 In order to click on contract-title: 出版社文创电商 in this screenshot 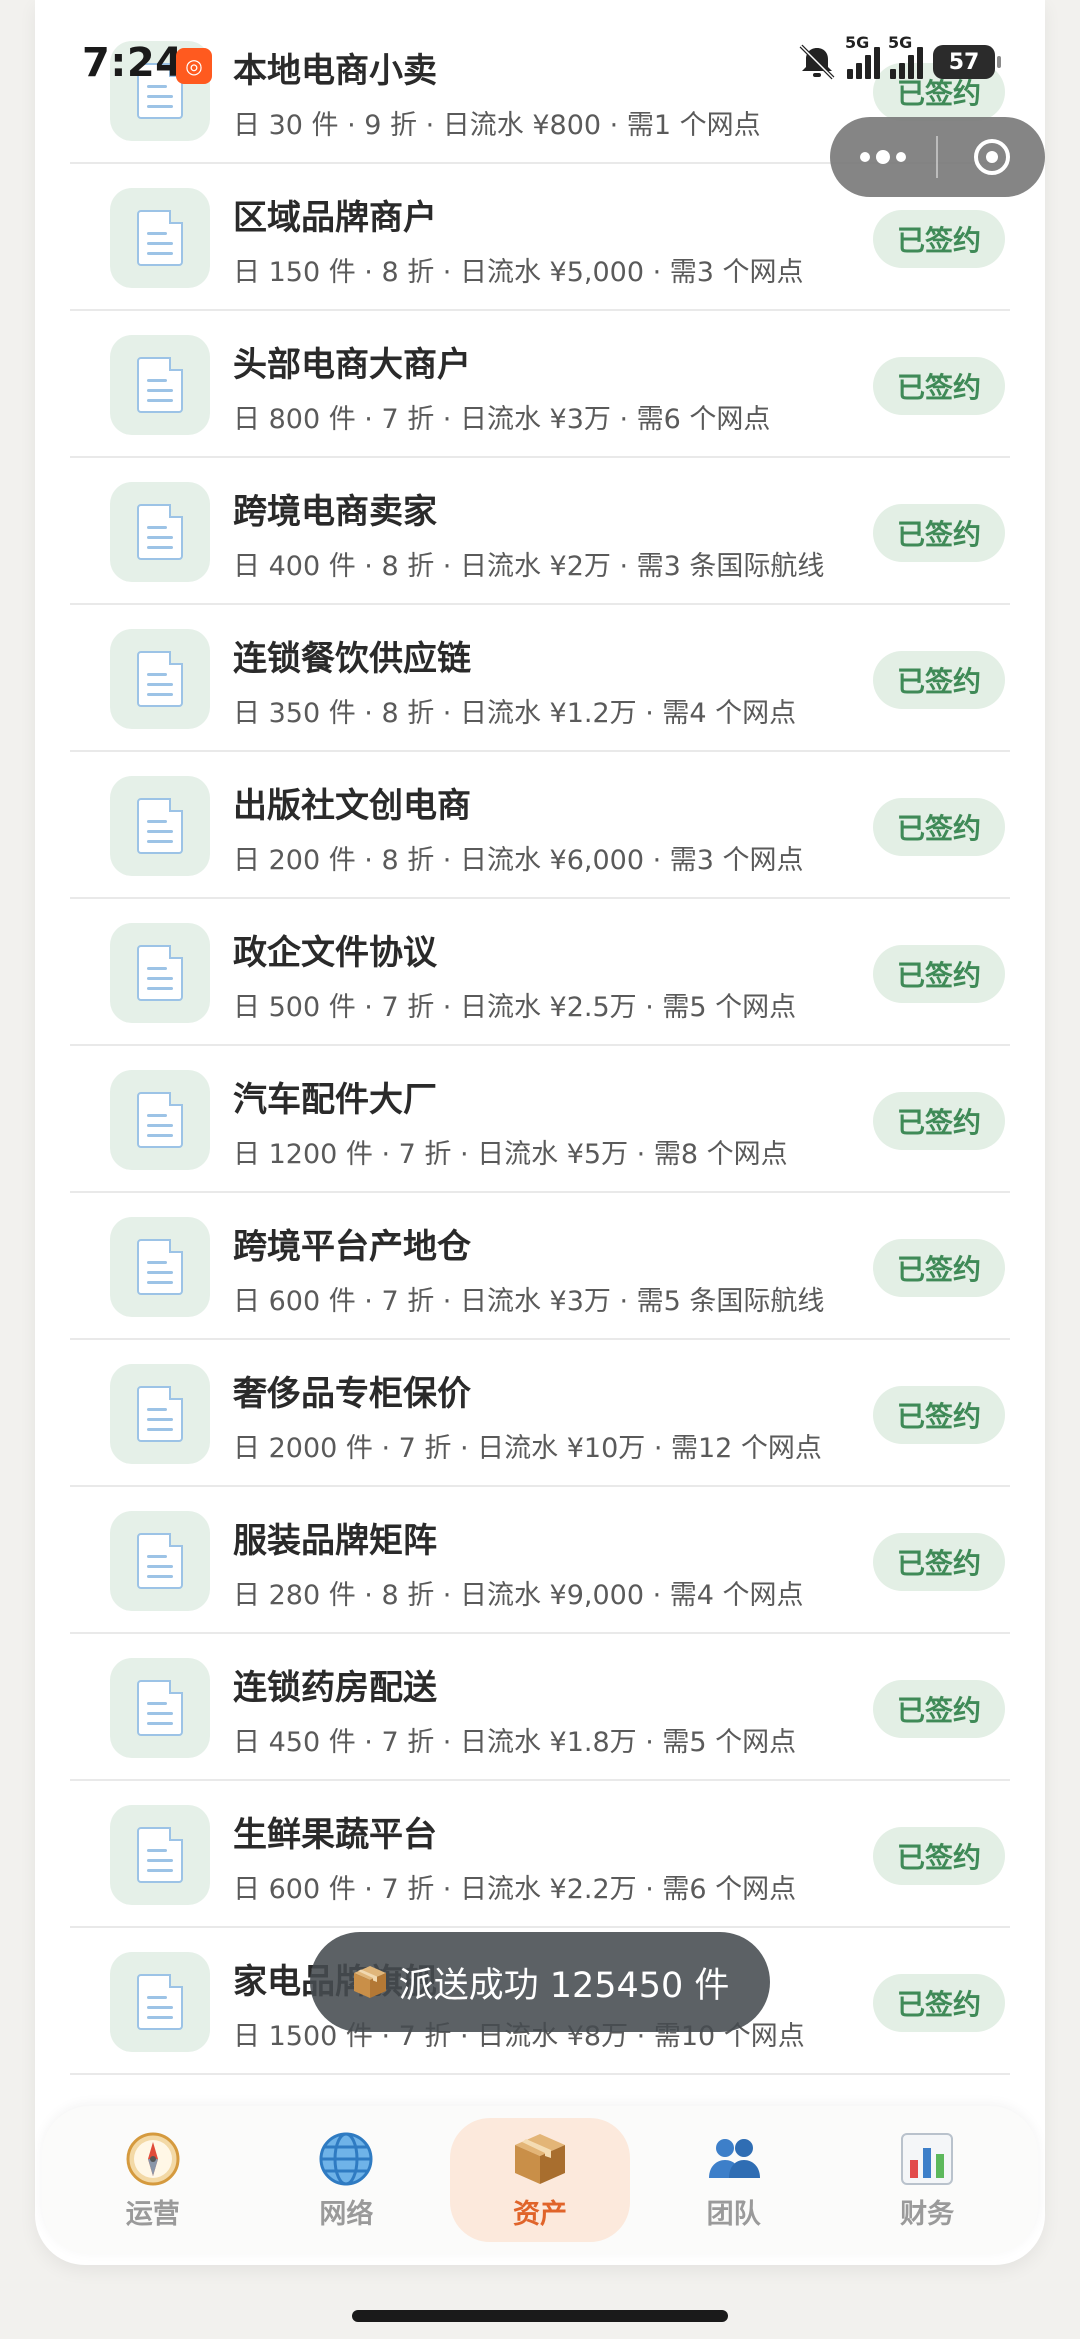, I will do `click(352, 806)`.